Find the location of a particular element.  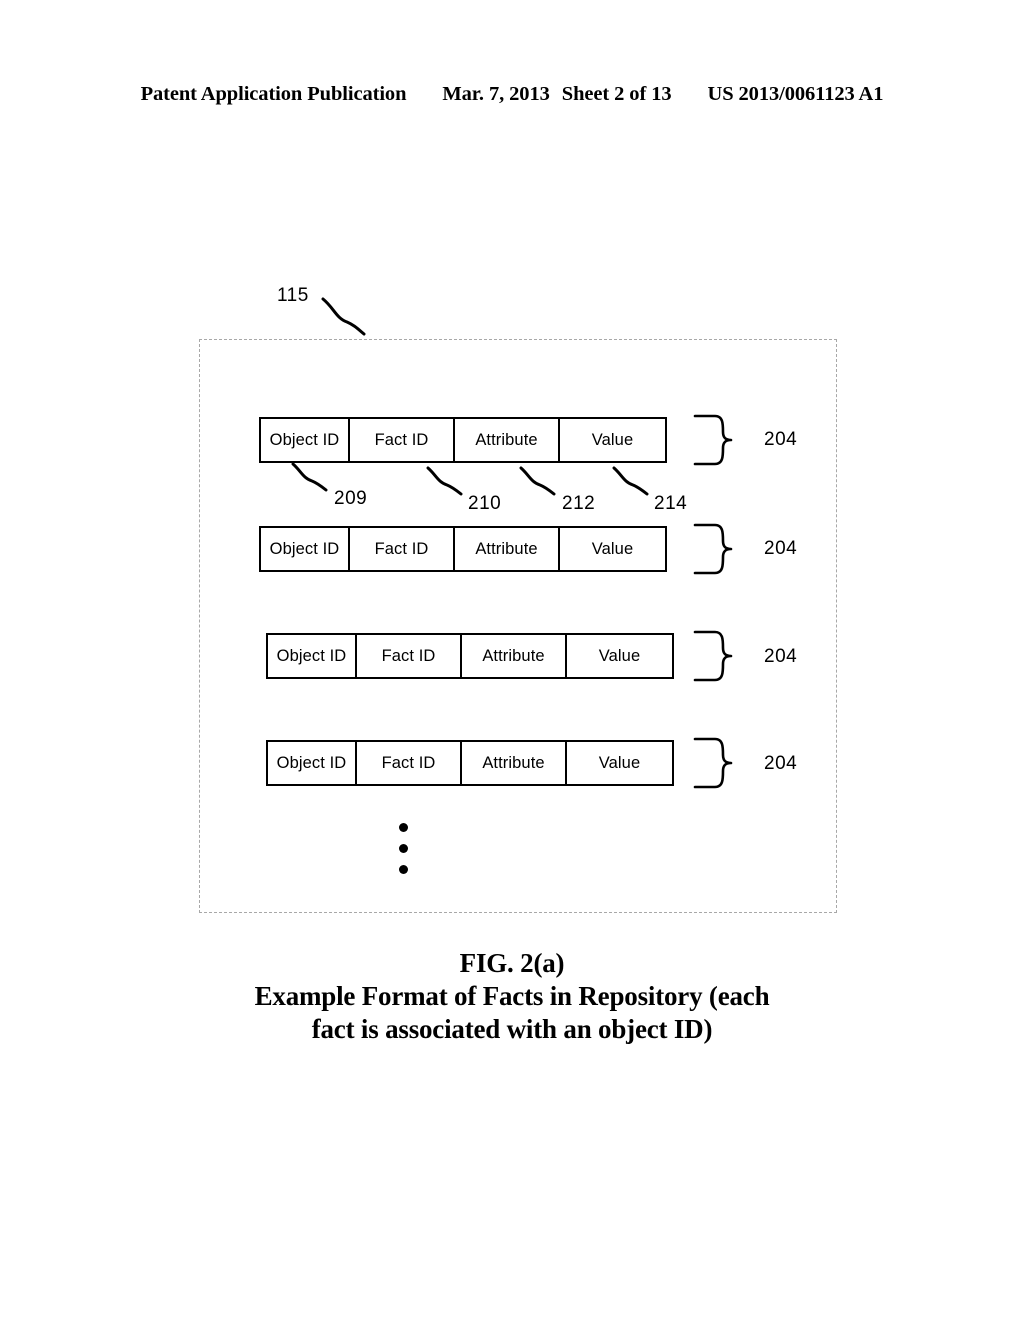

publication-label: Patent Application Publication is located at coordinates (273, 94).